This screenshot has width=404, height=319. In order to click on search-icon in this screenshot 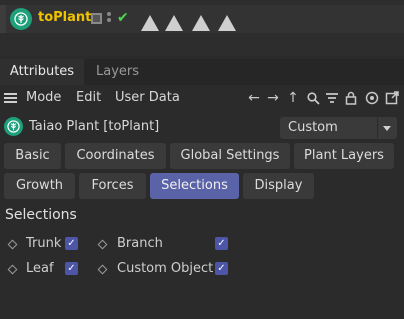, I will do `click(313, 98)`.